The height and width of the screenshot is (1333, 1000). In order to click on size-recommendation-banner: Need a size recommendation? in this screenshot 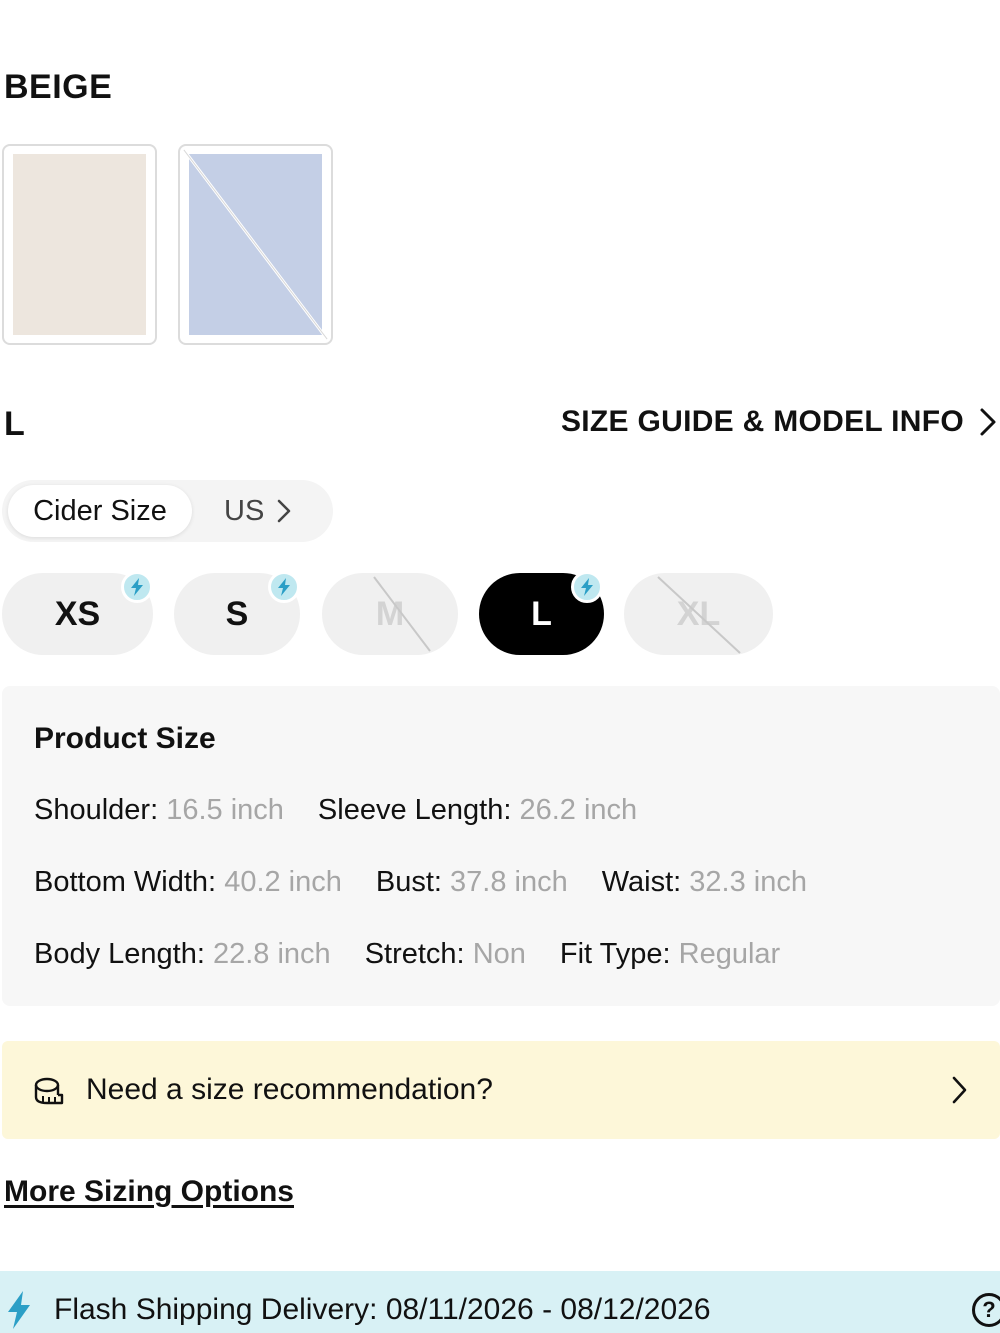, I will do `click(501, 1090)`.